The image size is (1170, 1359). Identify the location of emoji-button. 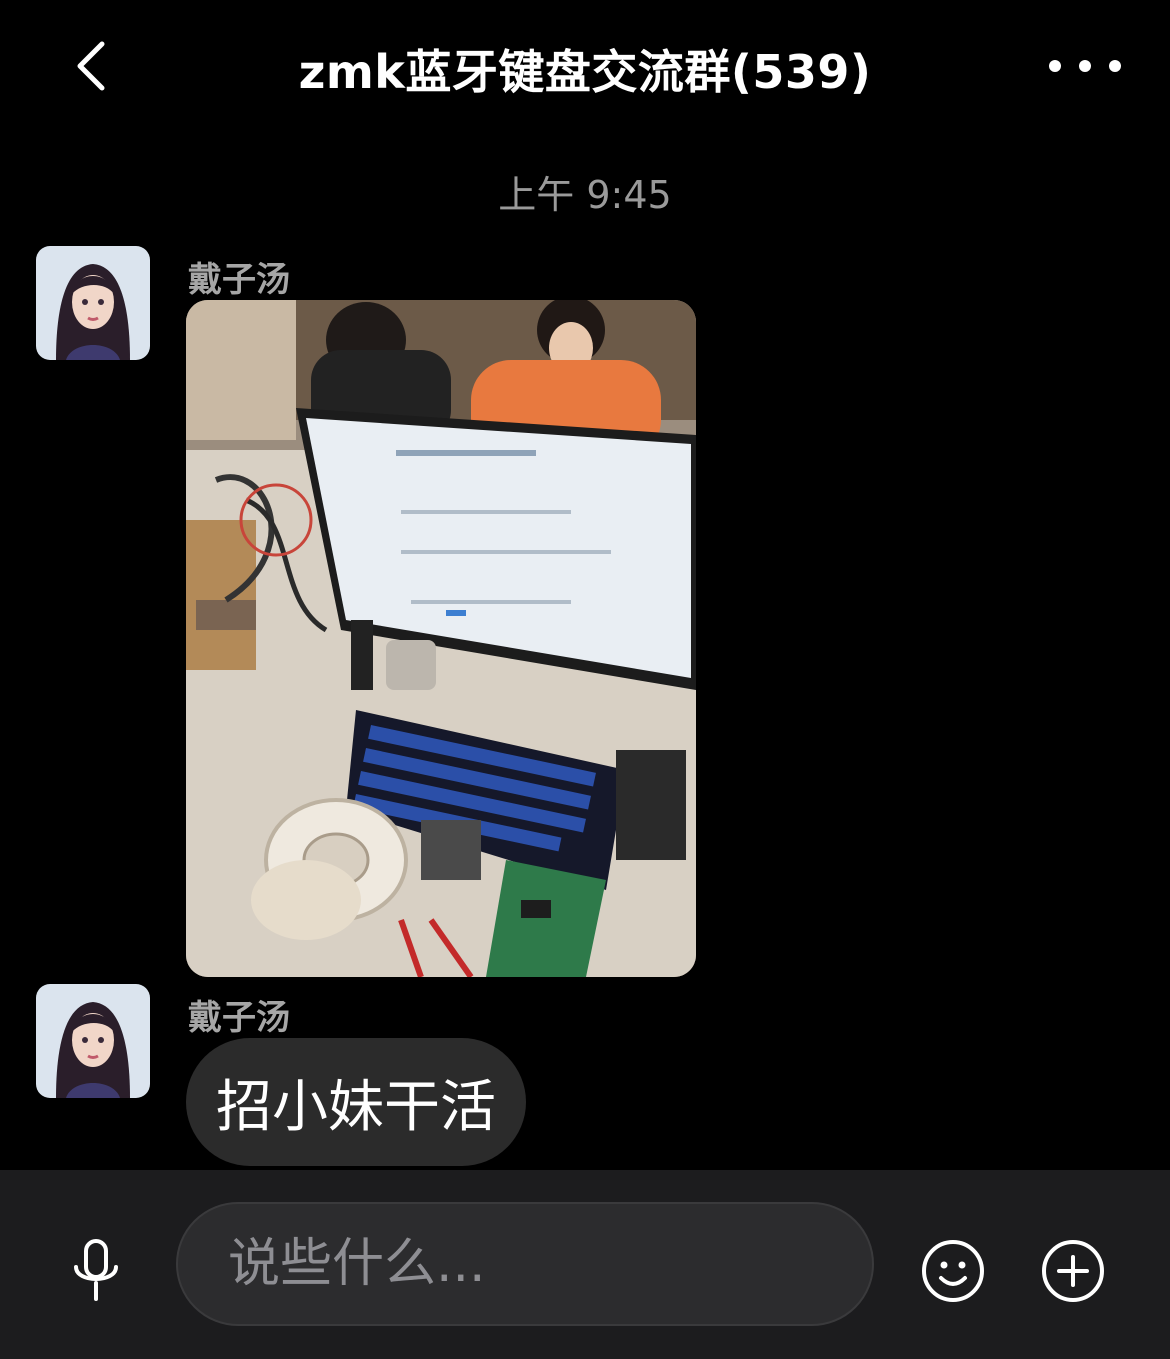
(953, 1271).